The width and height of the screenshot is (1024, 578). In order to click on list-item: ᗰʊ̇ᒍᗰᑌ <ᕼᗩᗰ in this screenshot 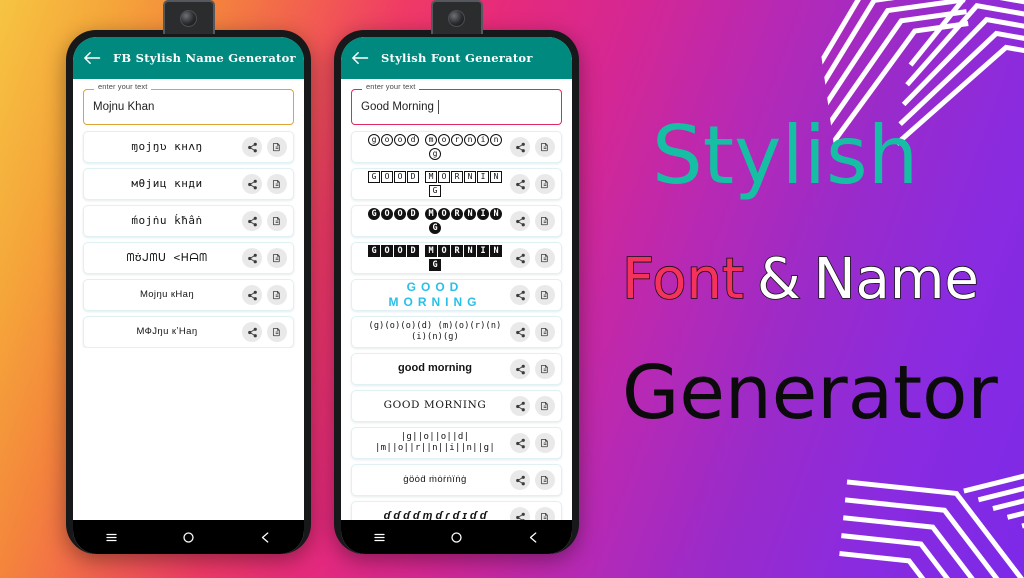, I will do `click(188, 258)`.